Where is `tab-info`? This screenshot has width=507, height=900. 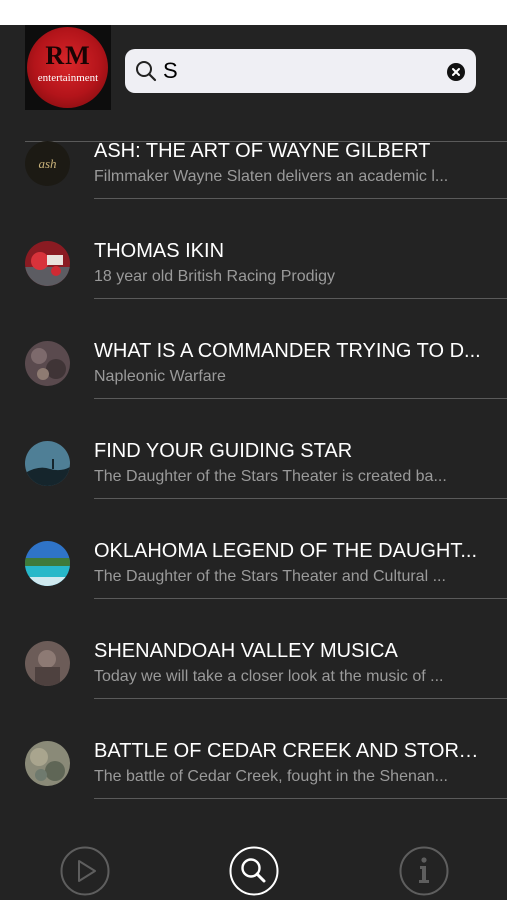
tab-info is located at coordinates (424, 871).